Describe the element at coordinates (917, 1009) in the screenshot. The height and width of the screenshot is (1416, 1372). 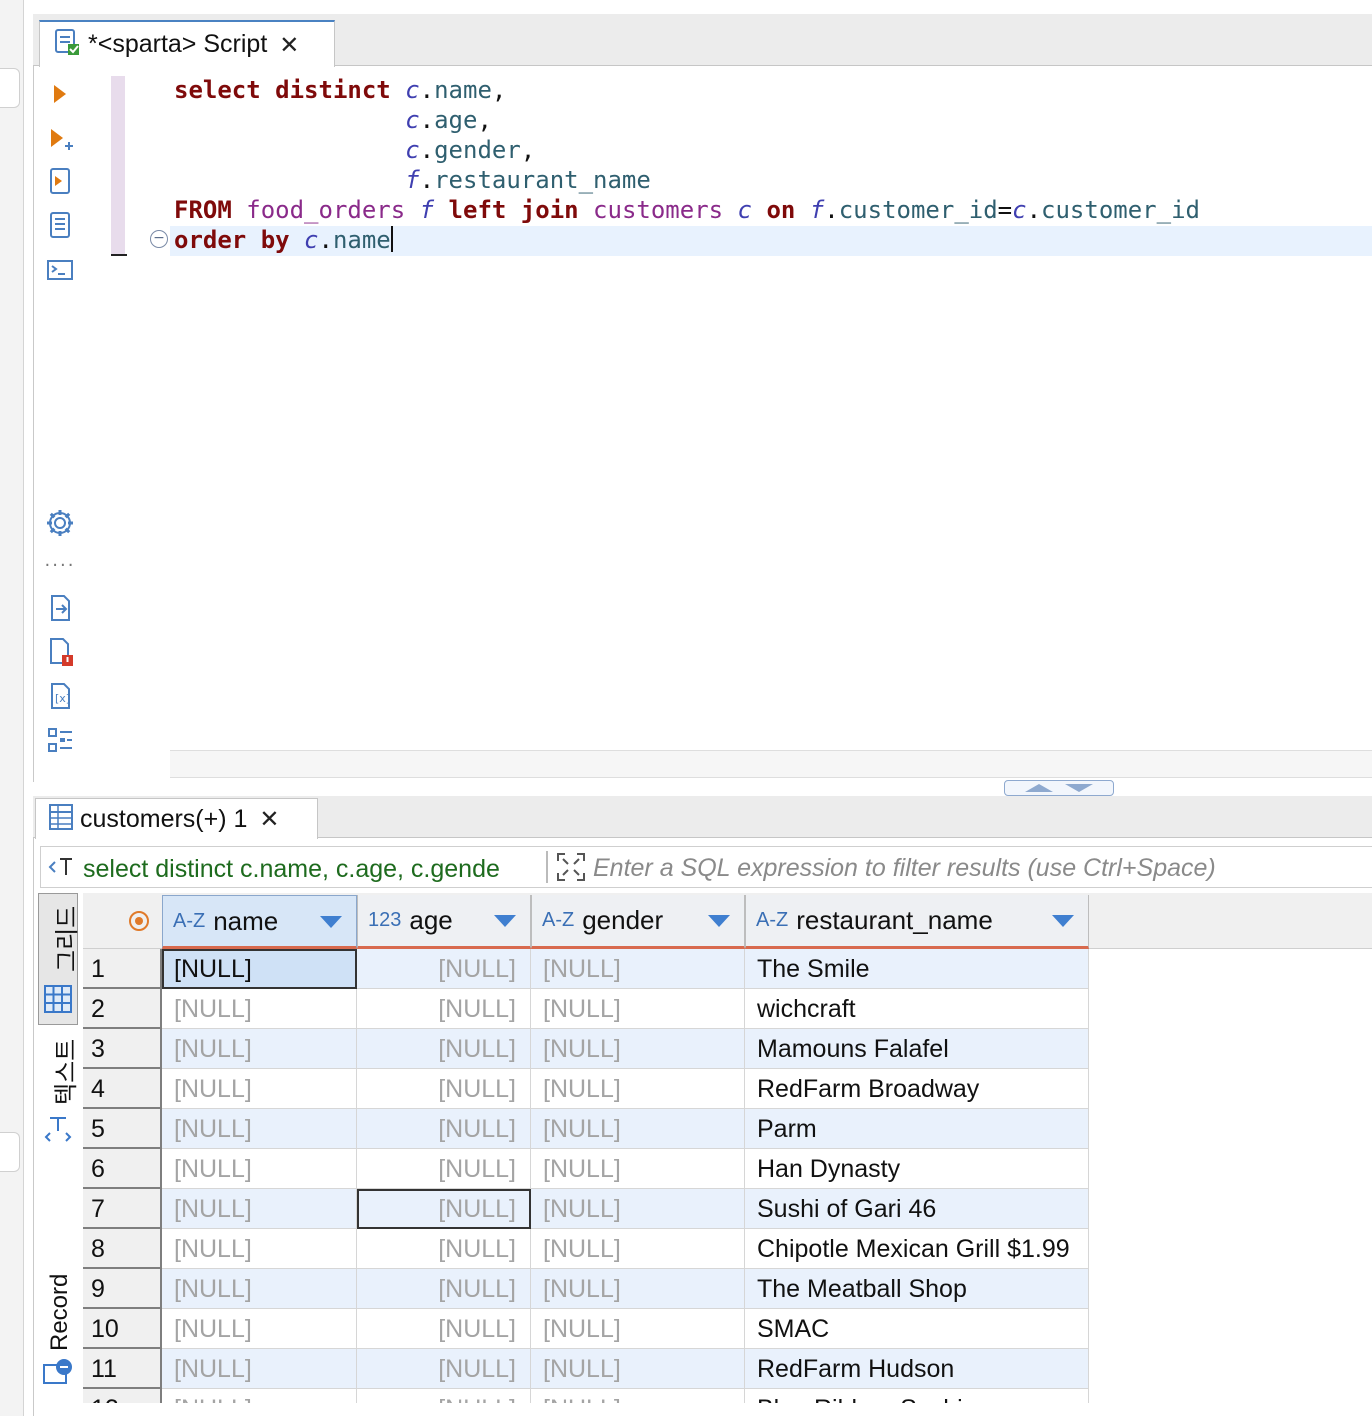
I see `cell-restaurant_name: wichcraft` at that location.